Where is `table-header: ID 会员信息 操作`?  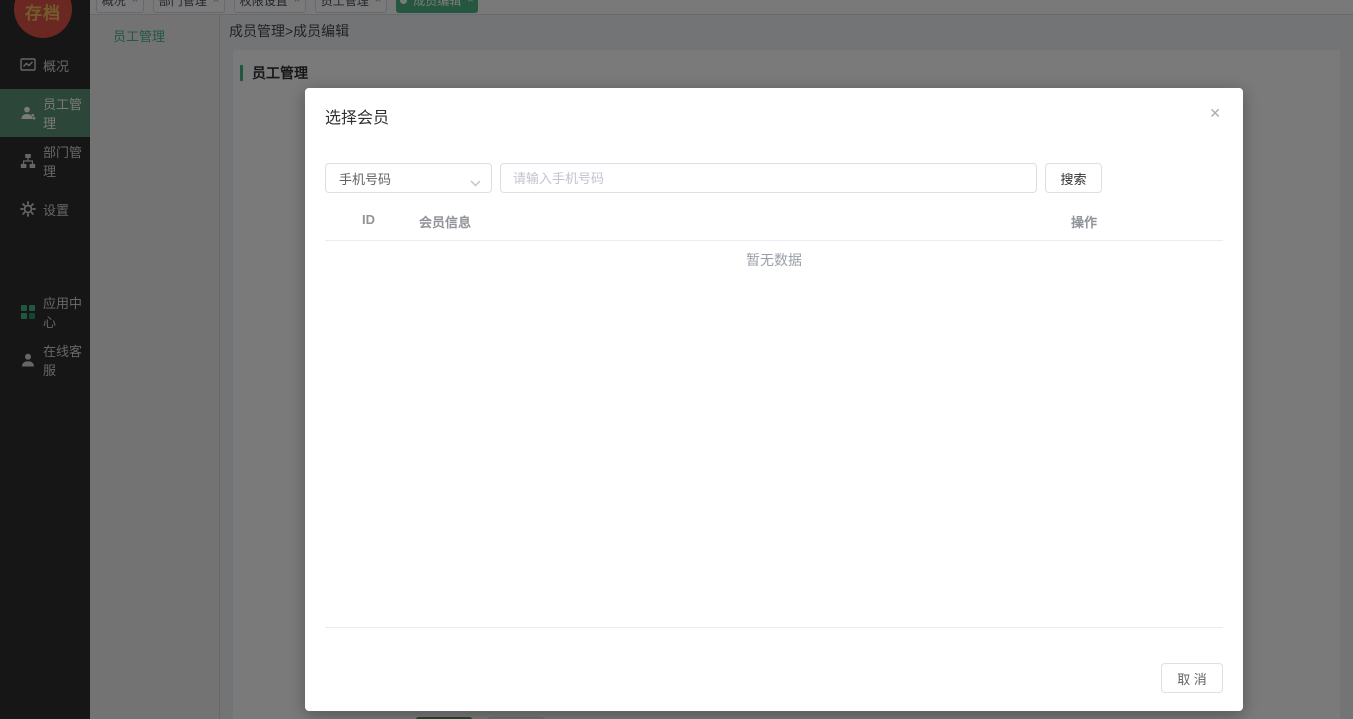
table-header: ID 会员信息 操作 is located at coordinates (774, 219).